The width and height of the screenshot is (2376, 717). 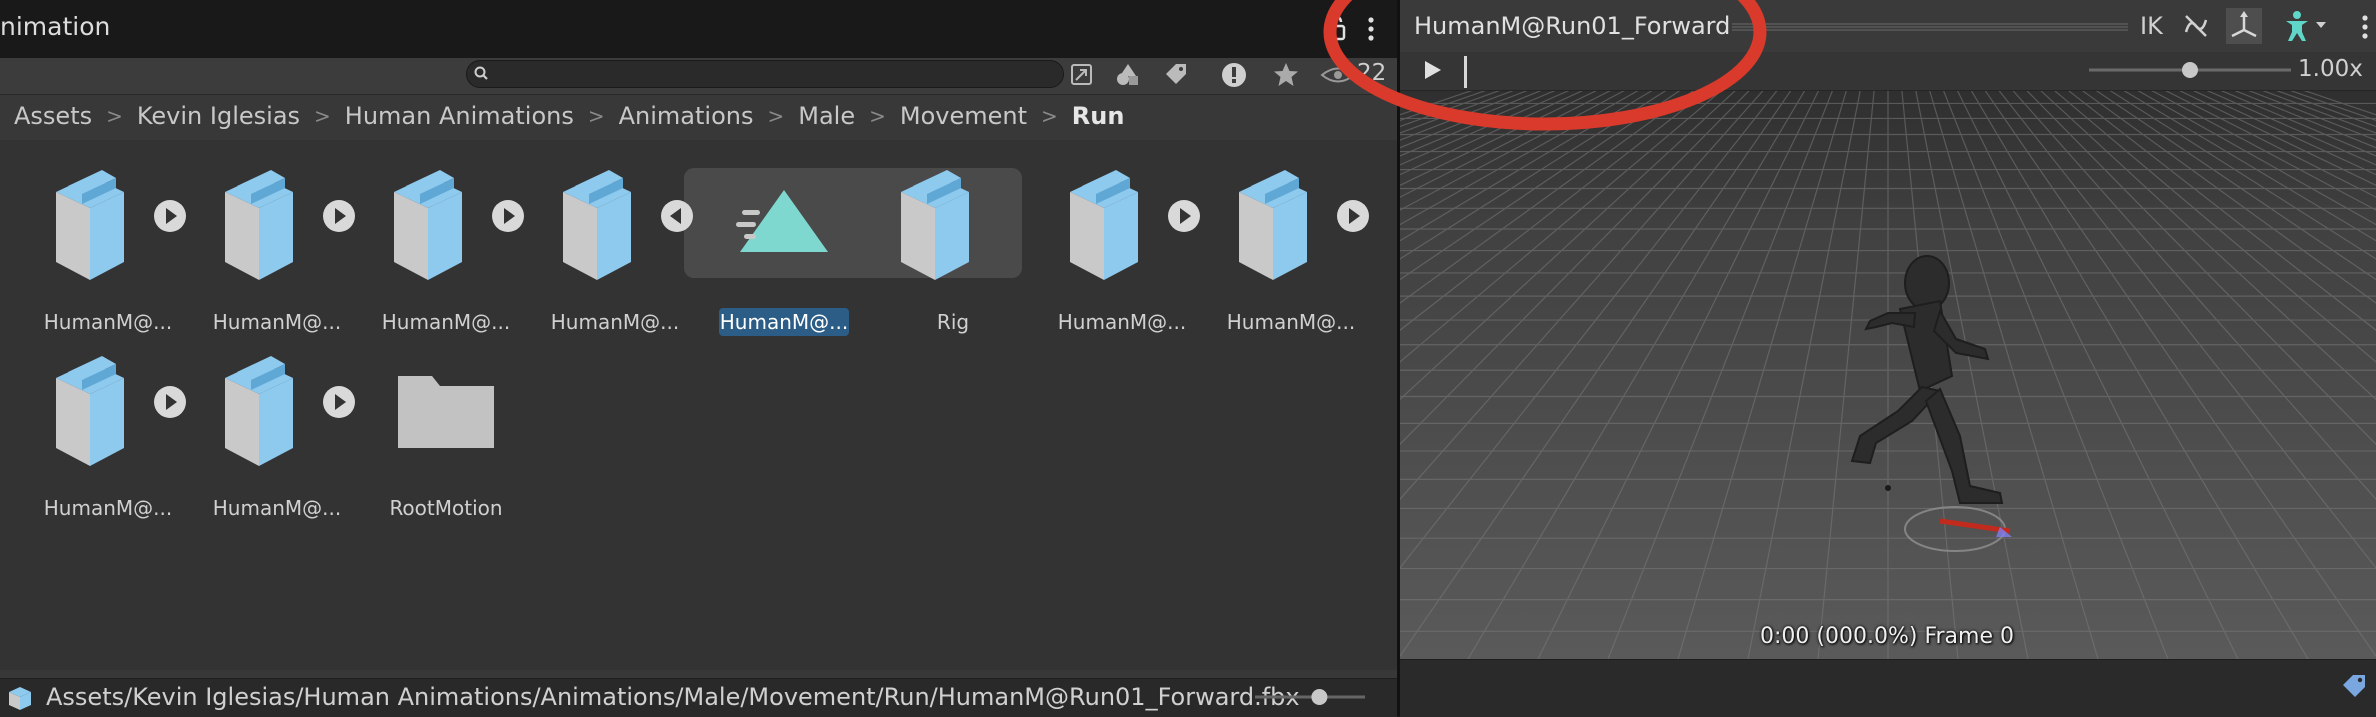 What do you see at coordinates (481, 73) in the screenshot?
I see `search-icon` at bounding box center [481, 73].